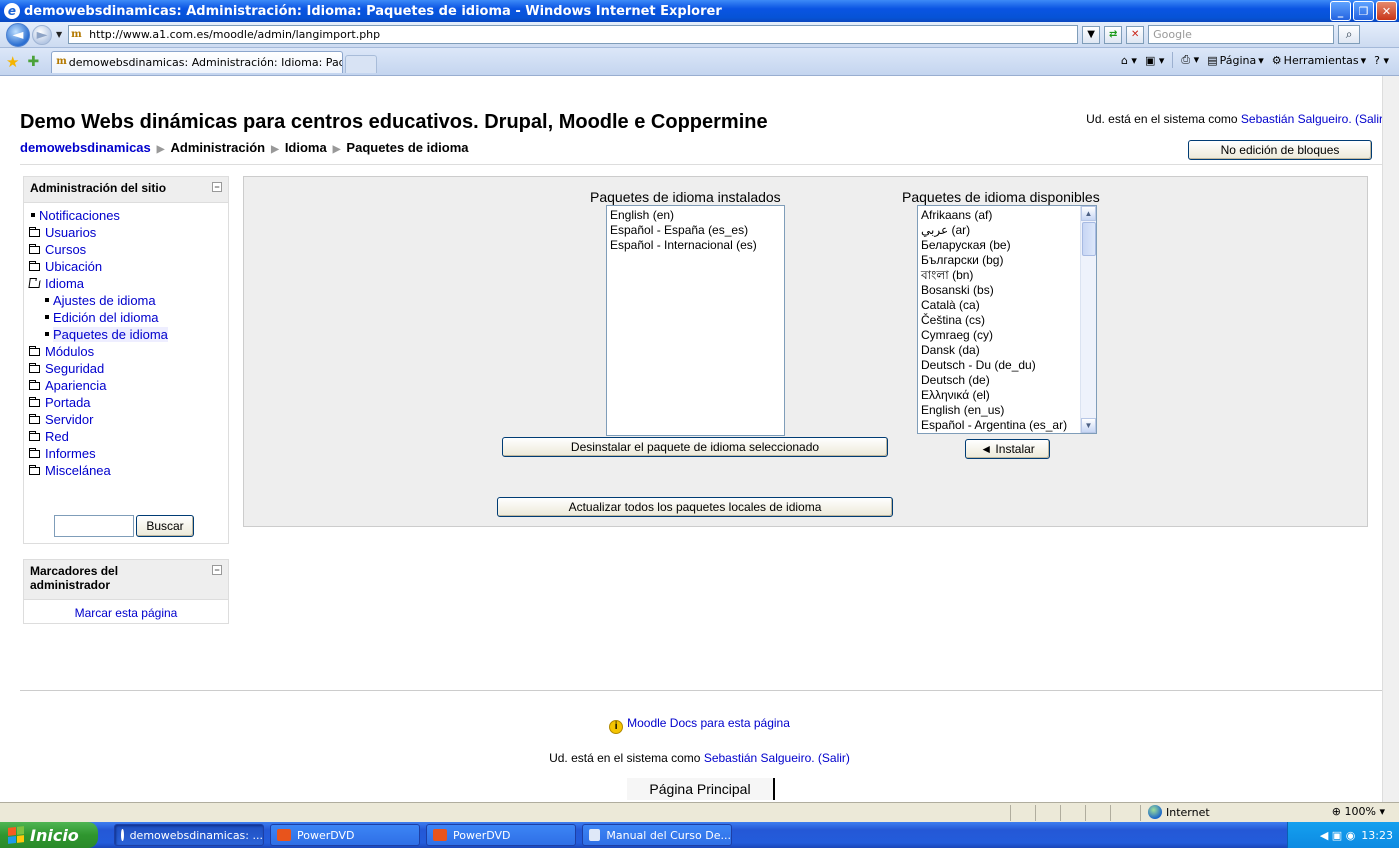  I want to click on close-window-button: ✕, so click(1386, 11).